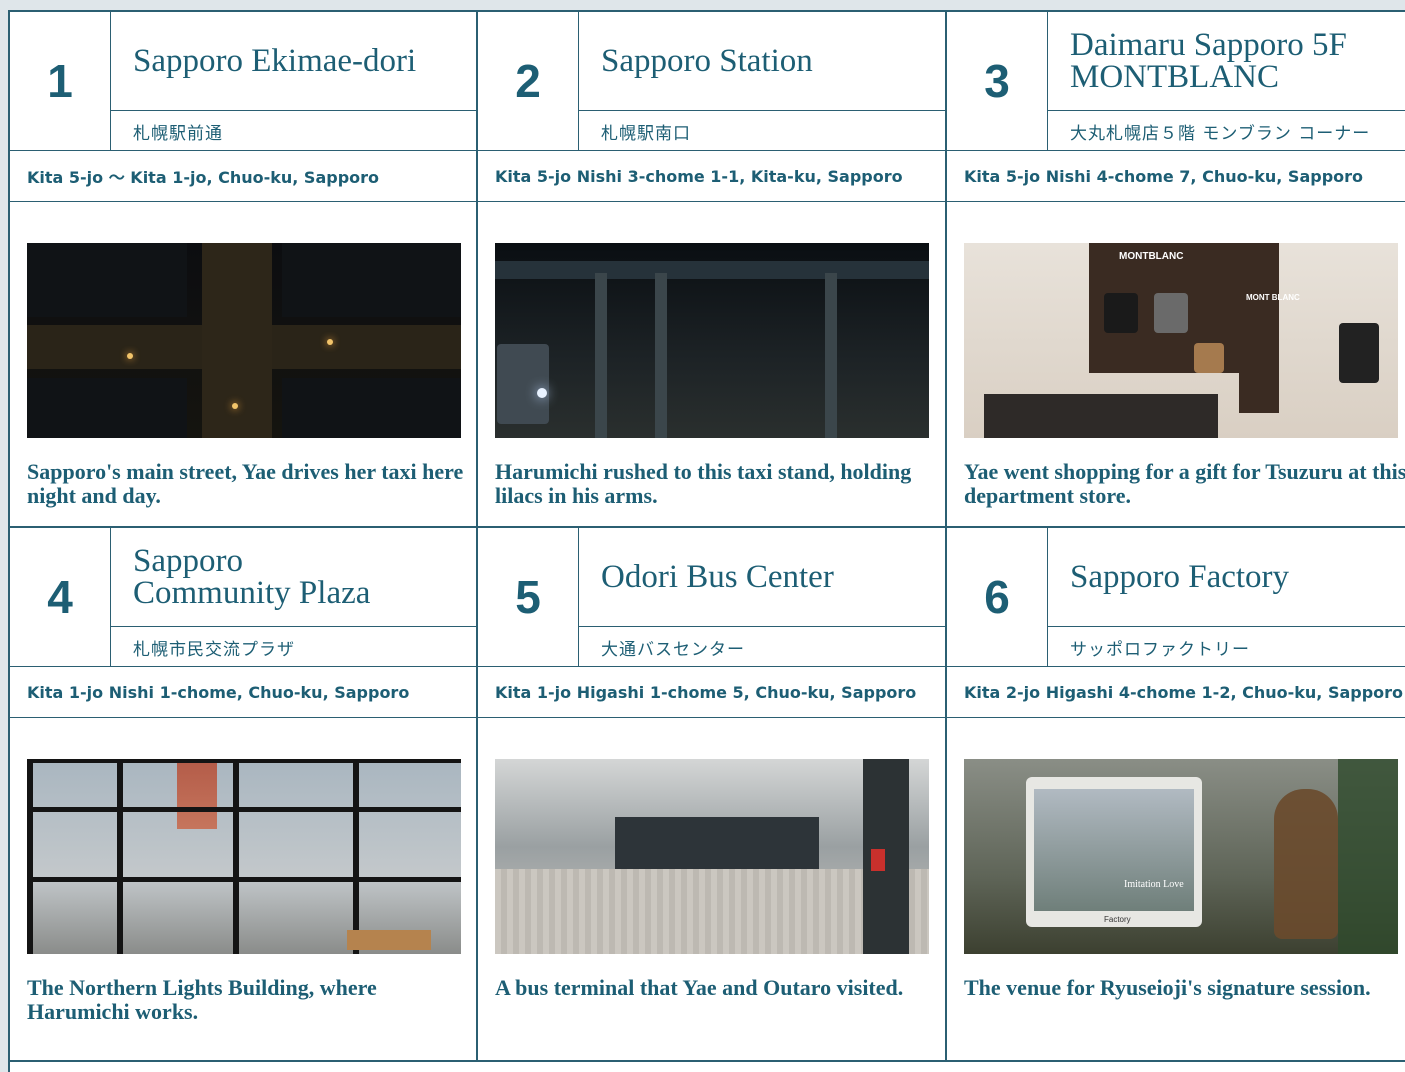 The image size is (1405, 1072). Describe the element at coordinates (528, 597) in the screenshot. I see `card-number: 5` at that location.